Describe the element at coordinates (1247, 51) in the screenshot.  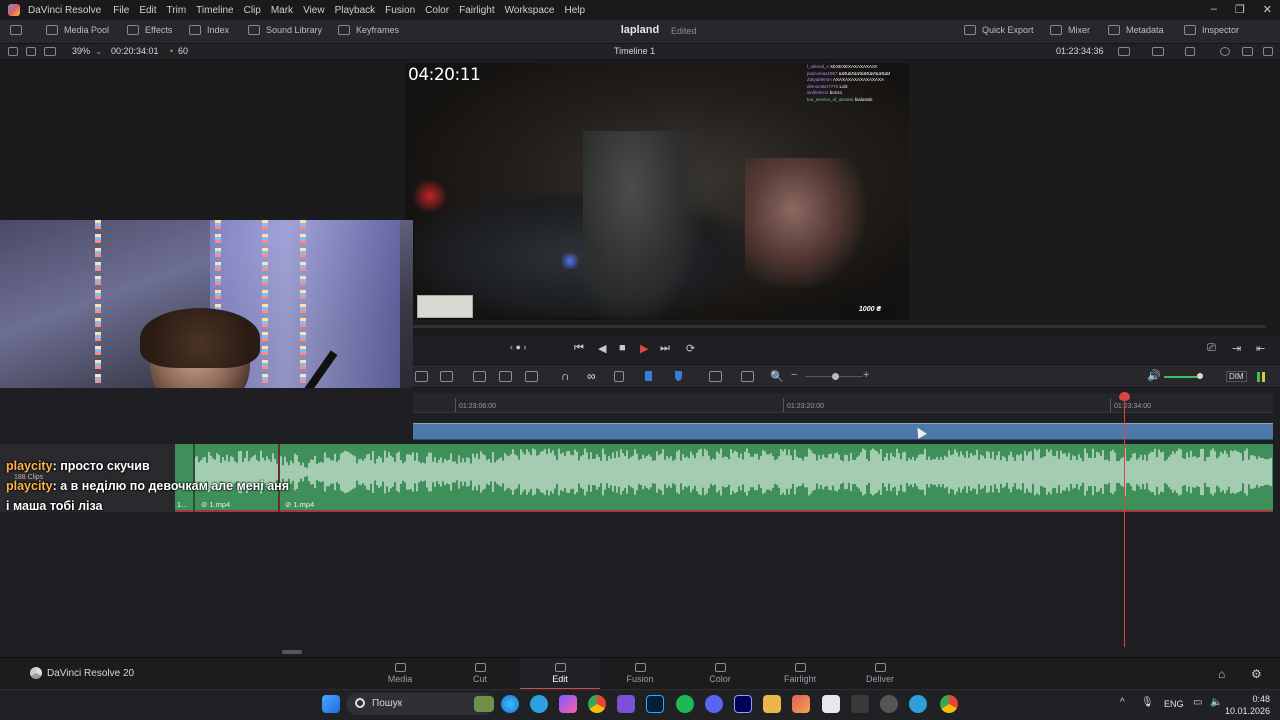
I see `split-view-icon` at that location.